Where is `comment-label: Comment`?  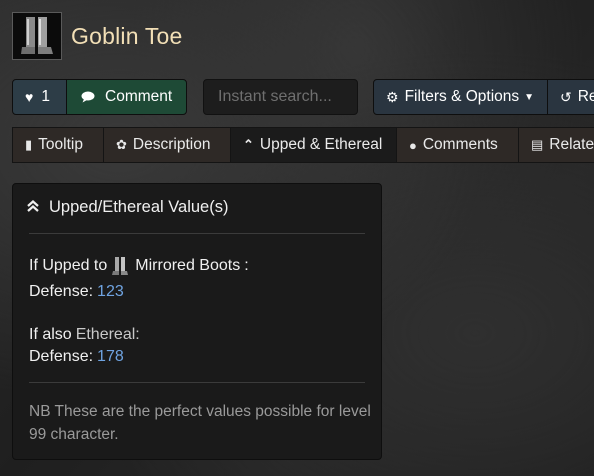 comment-label: Comment is located at coordinates (139, 96).